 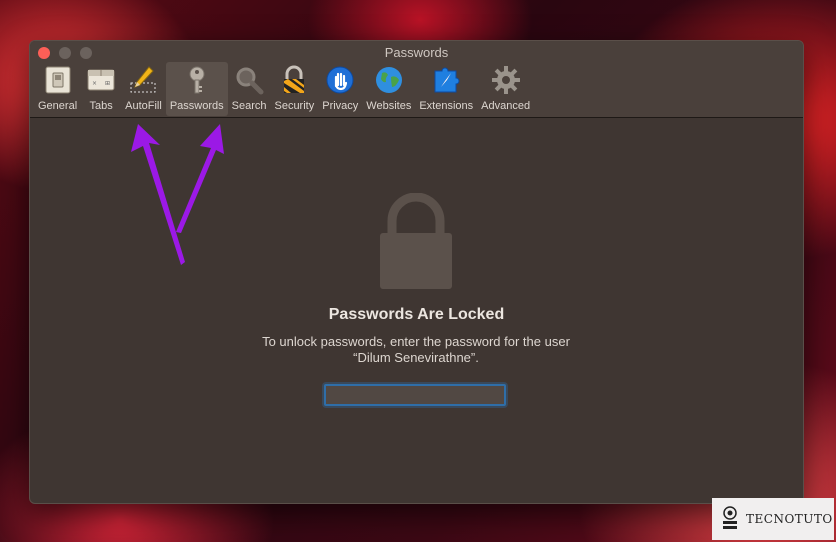 I want to click on tab-extensions: Extensions, so click(x=446, y=89).